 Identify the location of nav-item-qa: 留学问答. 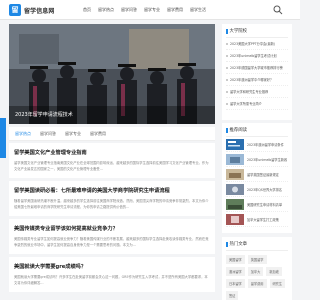
(129, 10).